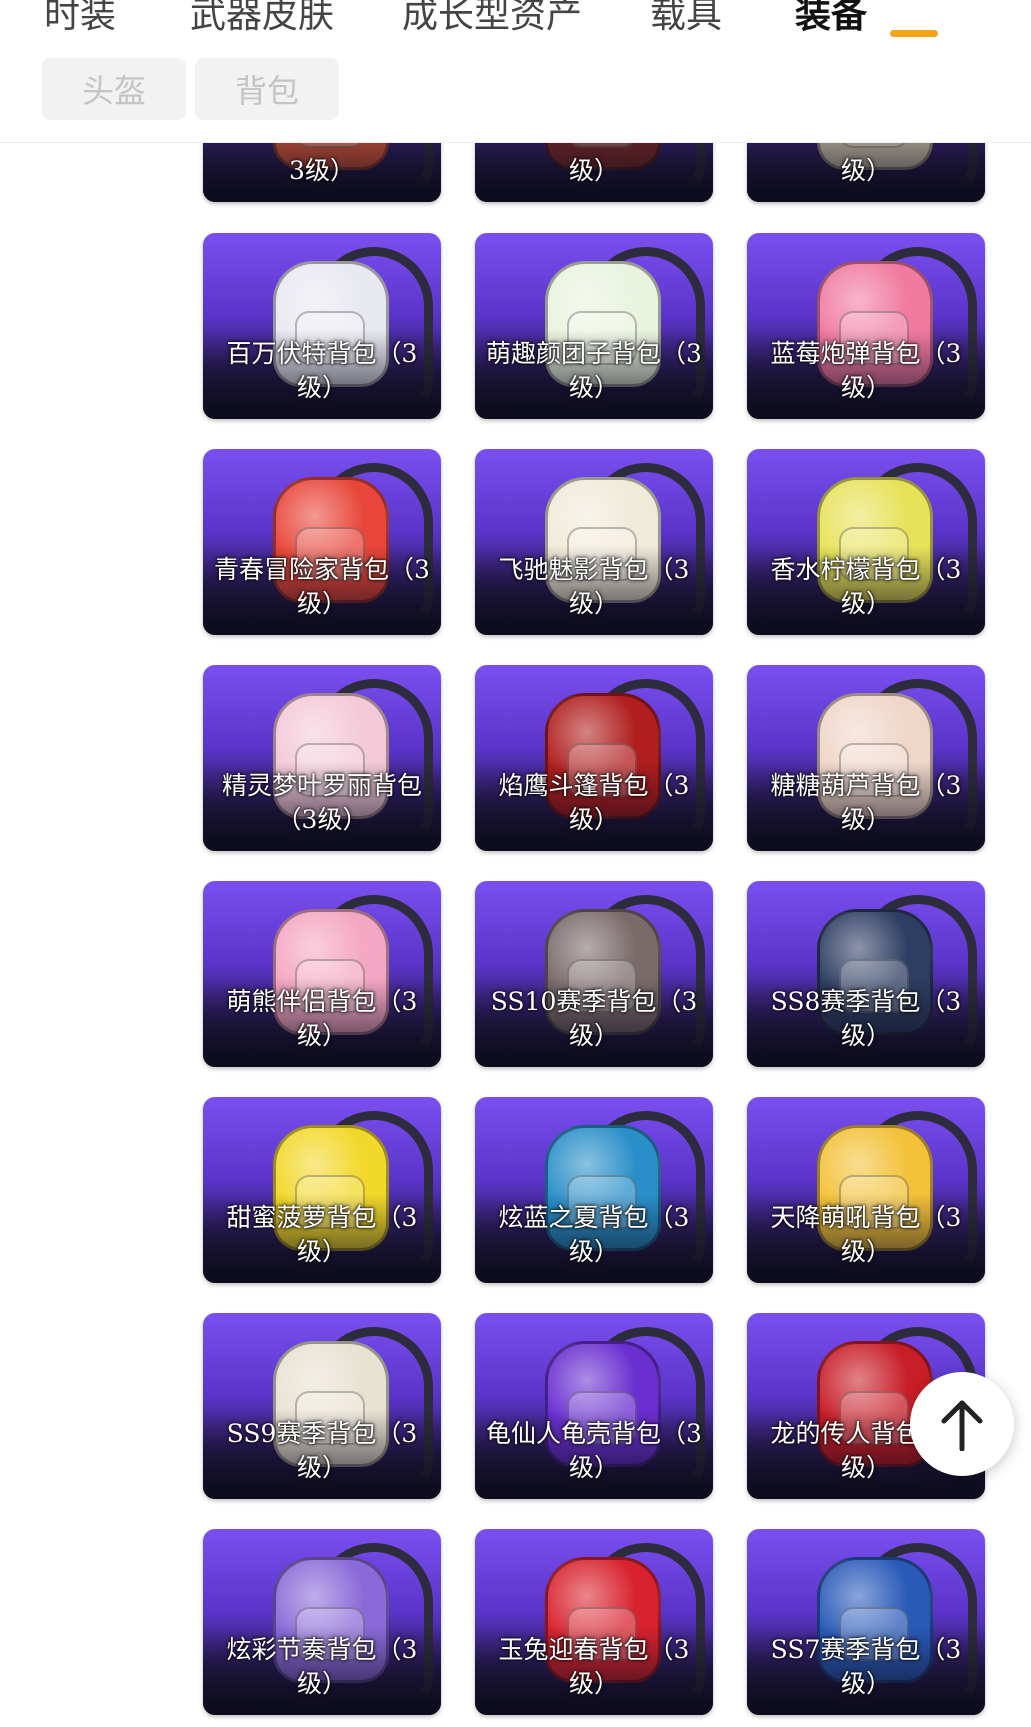 The image size is (1031, 1727). I want to click on backpack-name: 龟仙人龟壳背包（3级）, so click(594, 1450).